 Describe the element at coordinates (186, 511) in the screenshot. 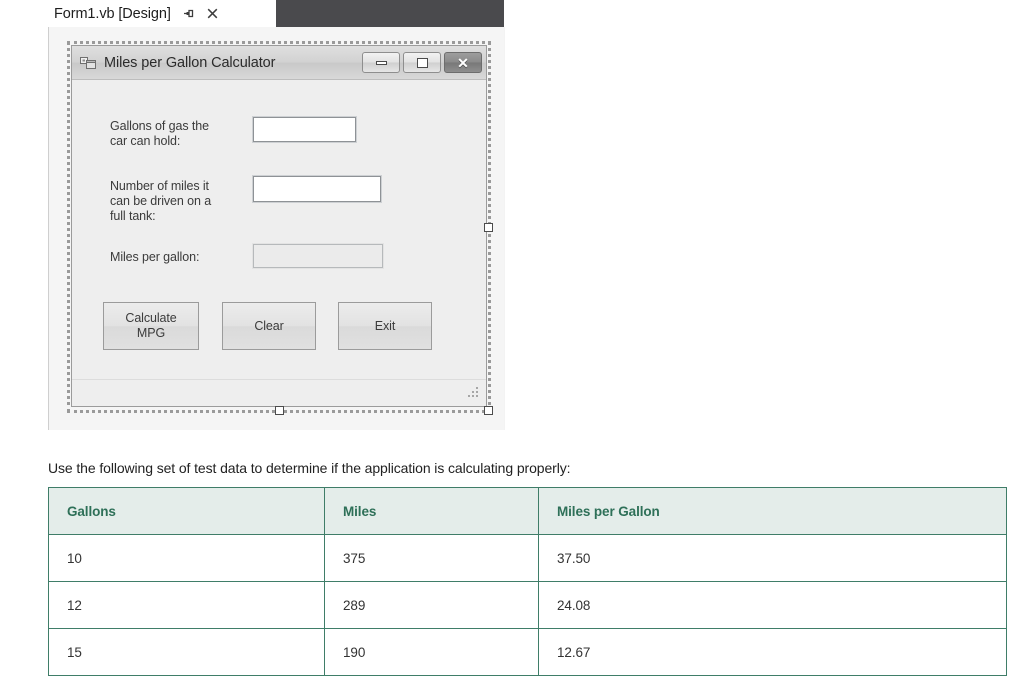

I see `column-header-gallons: Gallons` at that location.